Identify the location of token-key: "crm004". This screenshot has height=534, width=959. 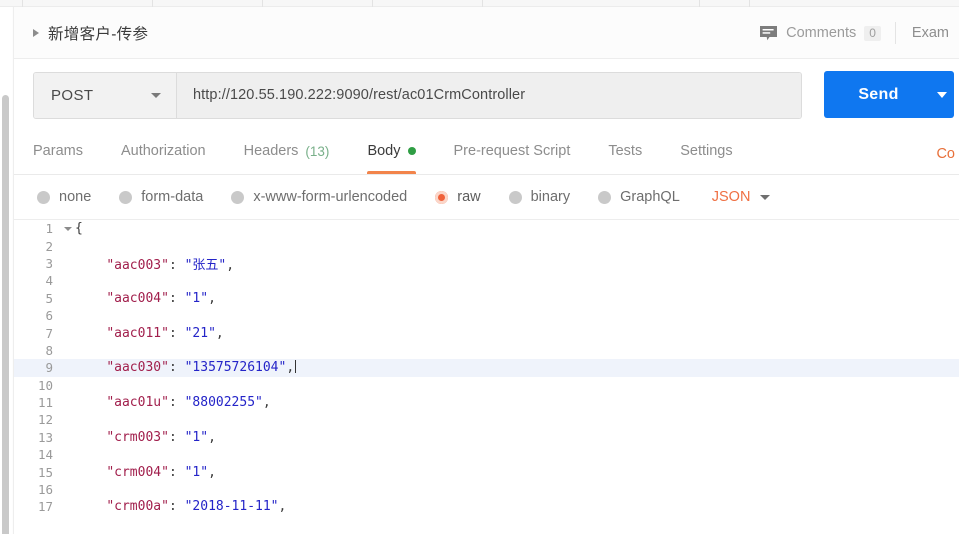
(137, 472).